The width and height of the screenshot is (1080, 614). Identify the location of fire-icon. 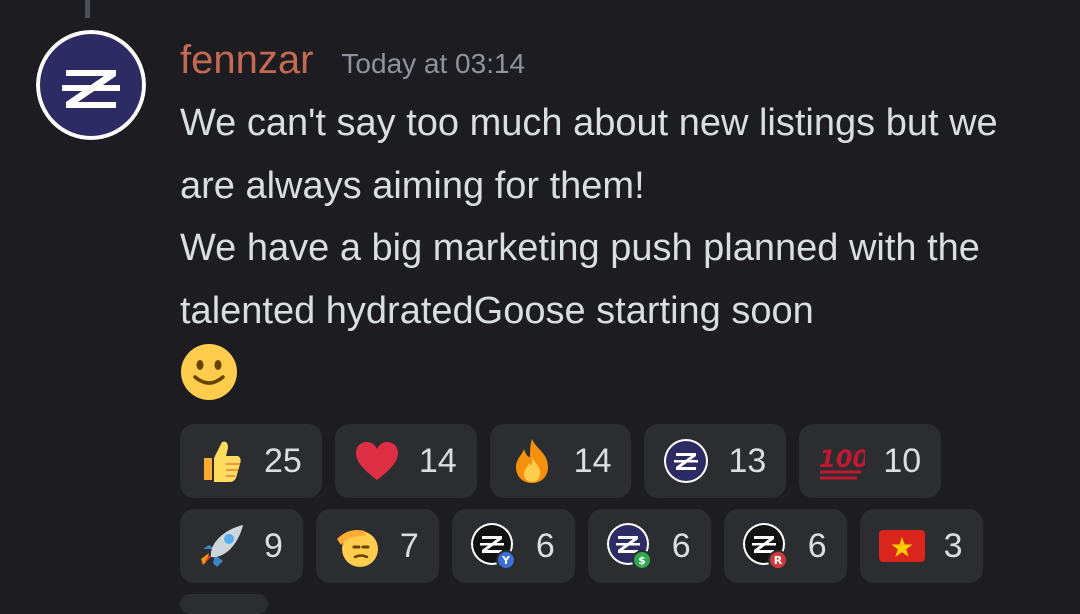
(532, 461).